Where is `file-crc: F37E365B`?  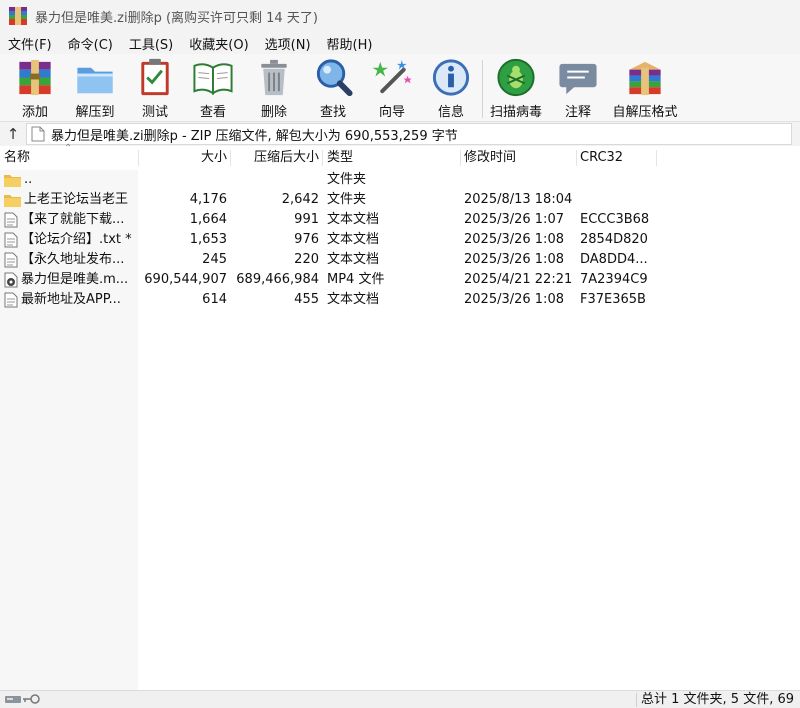 file-crc: F37E365B is located at coordinates (613, 299).